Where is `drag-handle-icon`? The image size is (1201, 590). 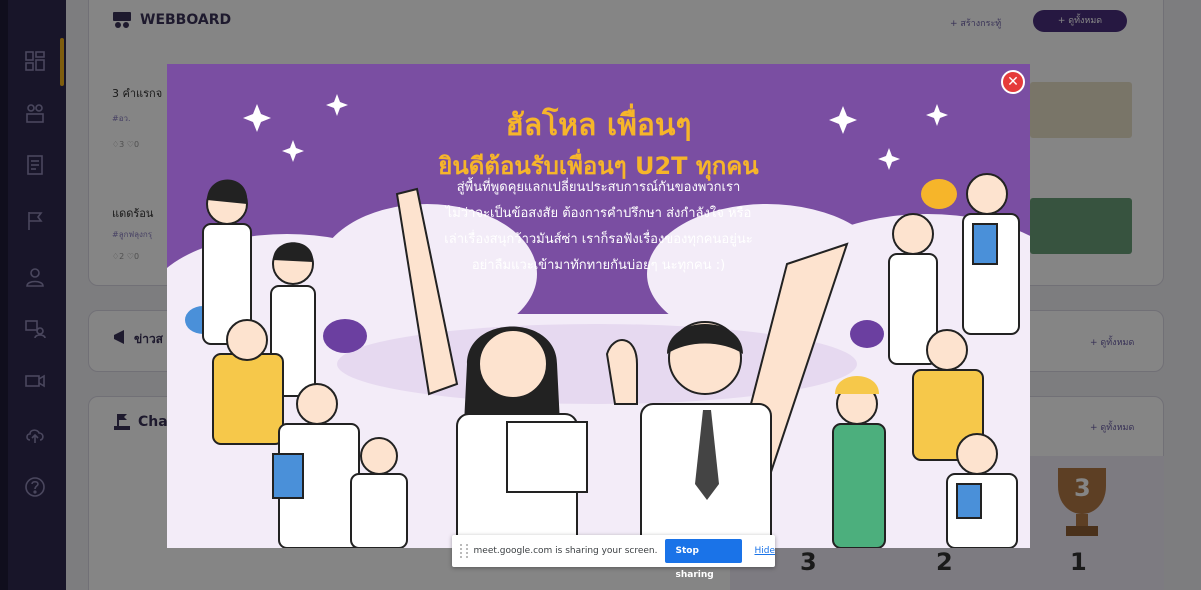 drag-handle-icon is located at coordinates (464, 551).